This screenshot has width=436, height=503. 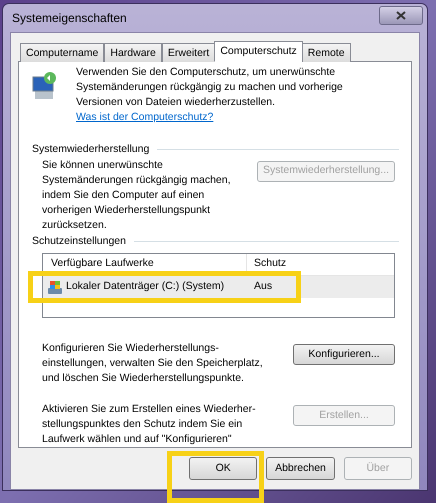 I want to click on close-icon, so click(x=401, y=15).